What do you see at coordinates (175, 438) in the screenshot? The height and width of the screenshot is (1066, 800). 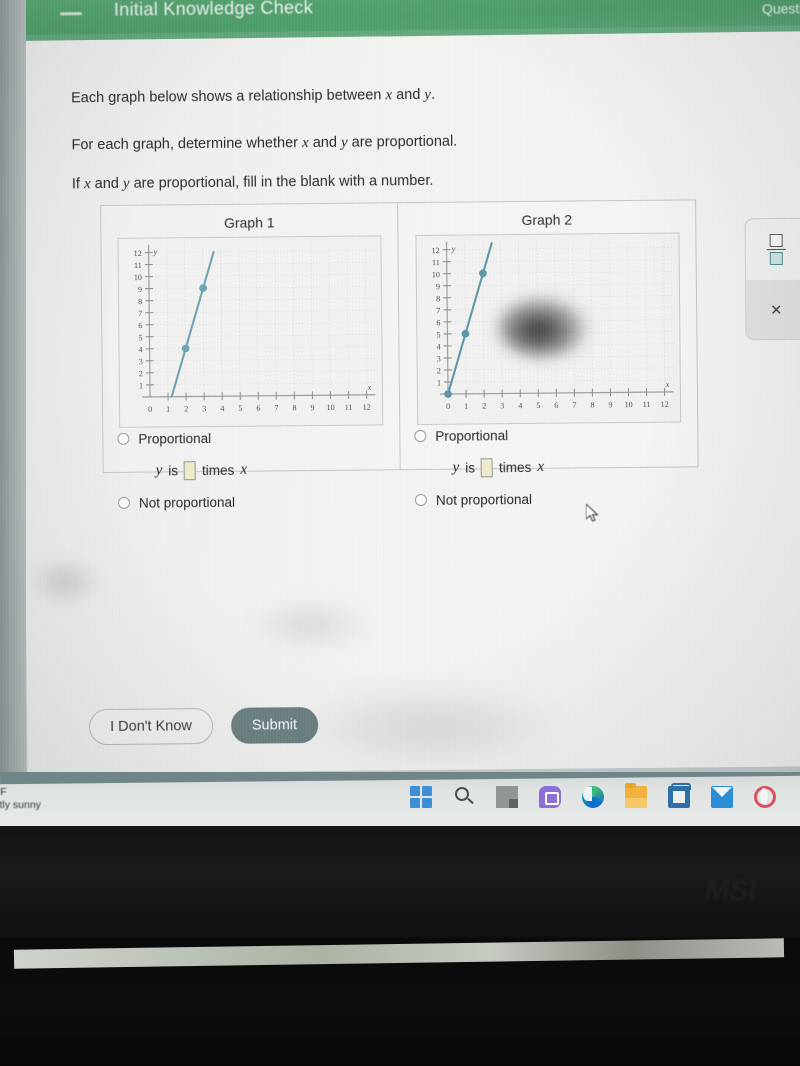 I see `graph-1-label-proportional: Proportional` at bounding box center [175, 438].